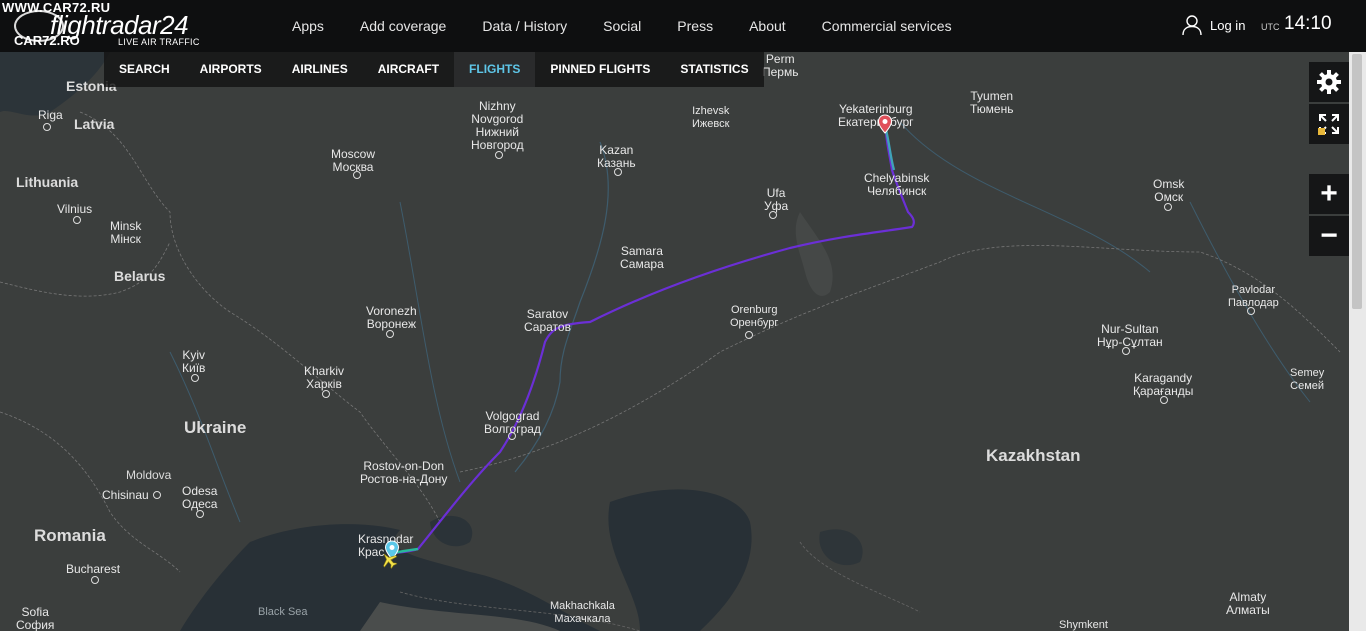 This screenshot has width=1366, height=631. What do you see at coordinates (992, 102) in the screenshot?
I see `city-label: Tyumen Тюмень` at bounding box center [992, 102].